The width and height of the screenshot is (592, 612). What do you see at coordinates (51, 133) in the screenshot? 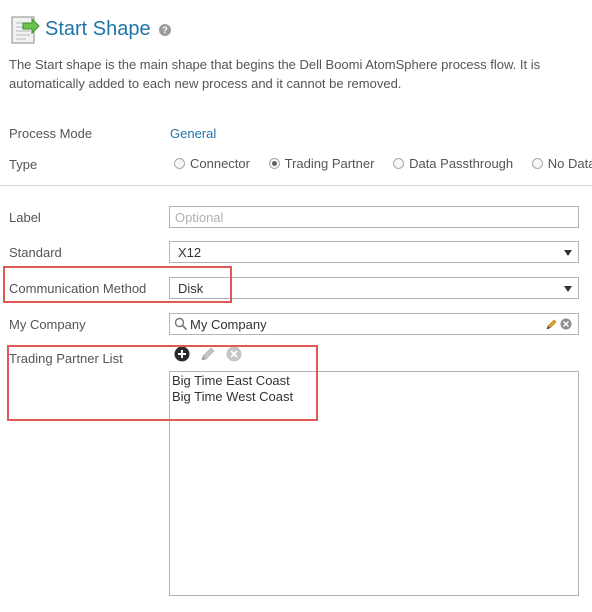
I see `process-mode-label: Process Mode` at bounding box center [51, 133].